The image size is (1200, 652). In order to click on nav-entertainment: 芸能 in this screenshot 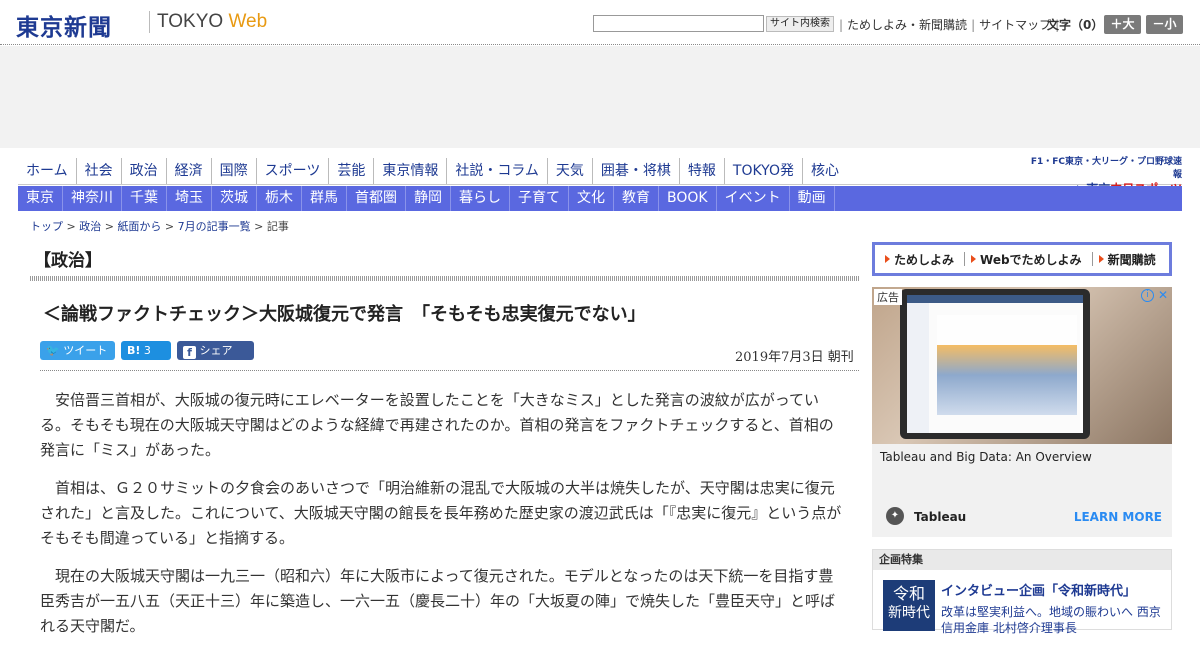, I will do `click(352, 171)`.